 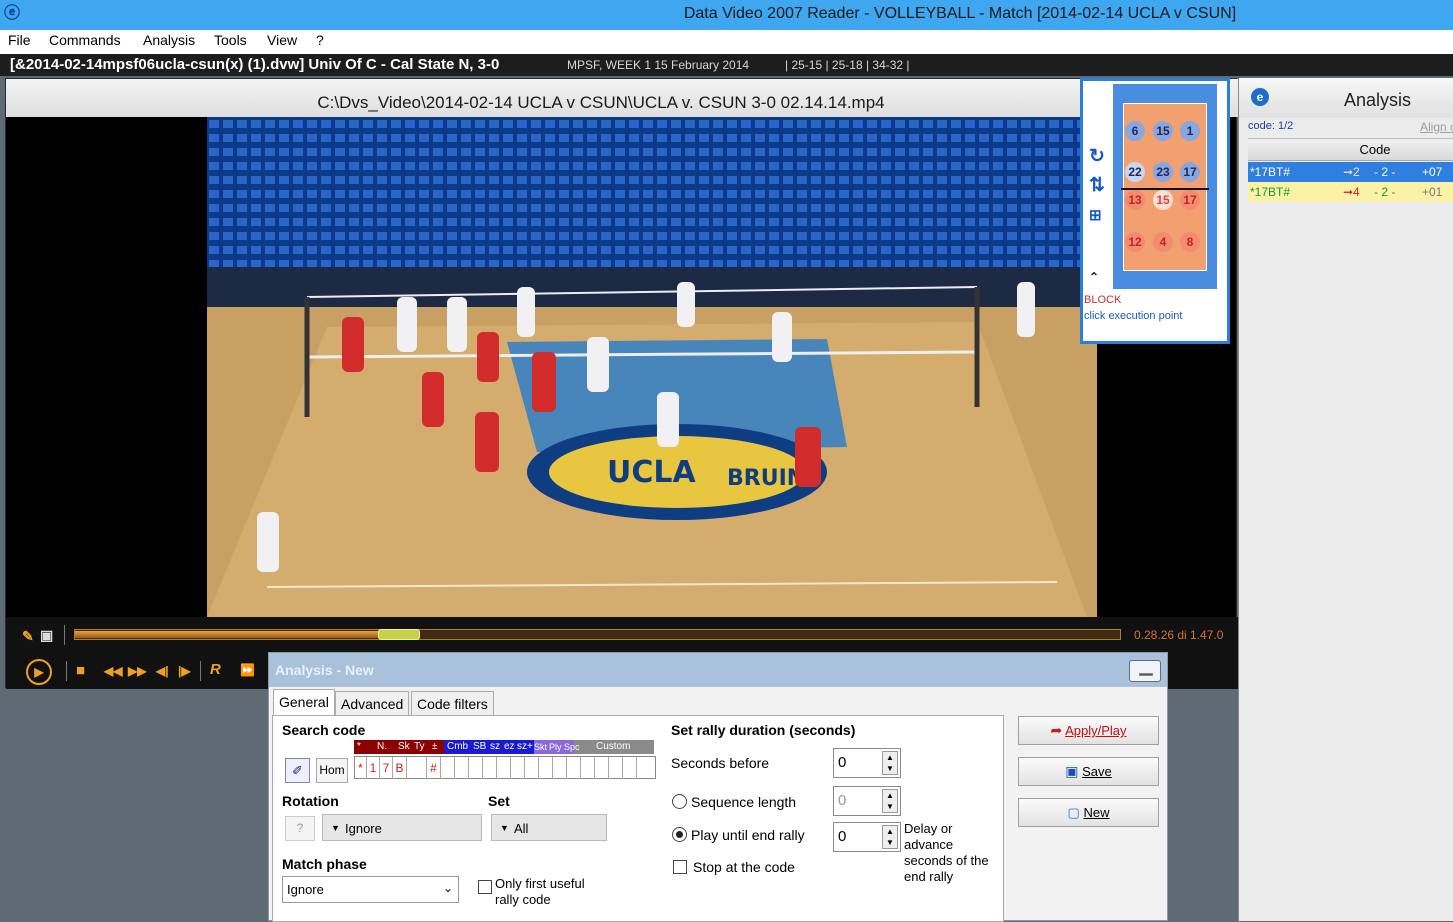 I want to click on expand-icon: ⊞, so click(x=1095, y=216).